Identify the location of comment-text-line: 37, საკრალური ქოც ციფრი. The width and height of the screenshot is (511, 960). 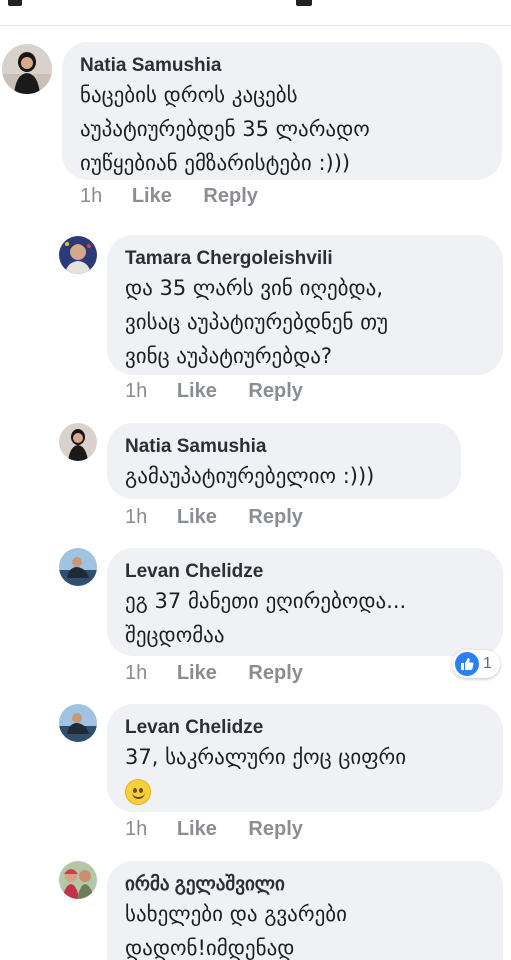
(266, 757).